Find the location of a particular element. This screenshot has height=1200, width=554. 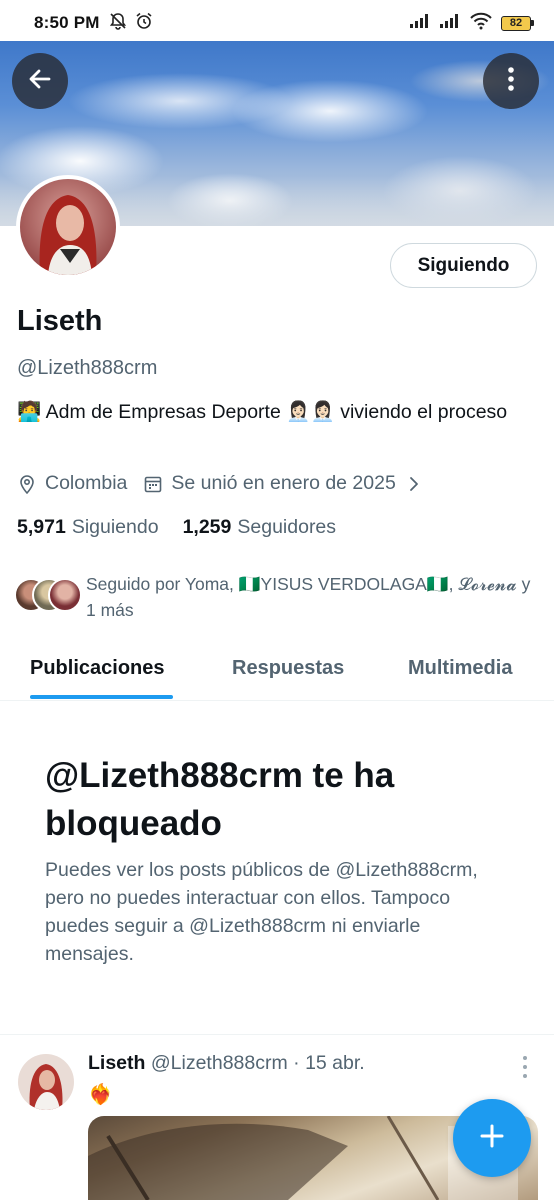

tab-respuestas: Respuestas is located at coordinates (288, 668).